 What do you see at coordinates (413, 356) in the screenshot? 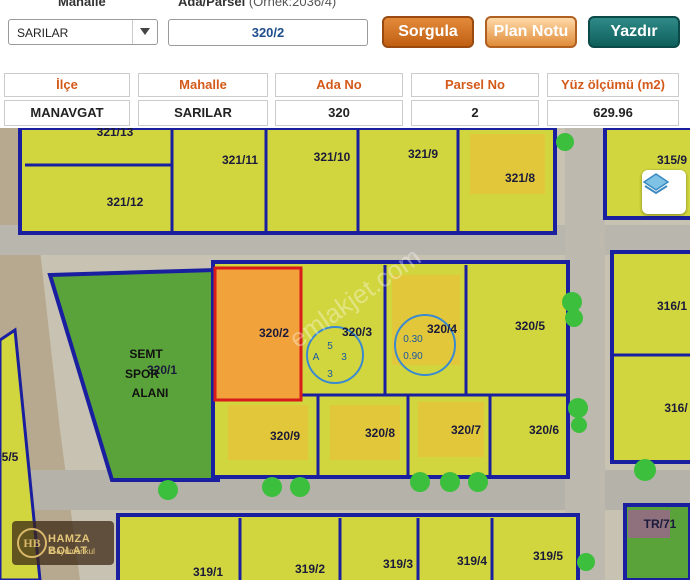
I see `zone2-bot: 0.90` at bounding box center [413, 356].